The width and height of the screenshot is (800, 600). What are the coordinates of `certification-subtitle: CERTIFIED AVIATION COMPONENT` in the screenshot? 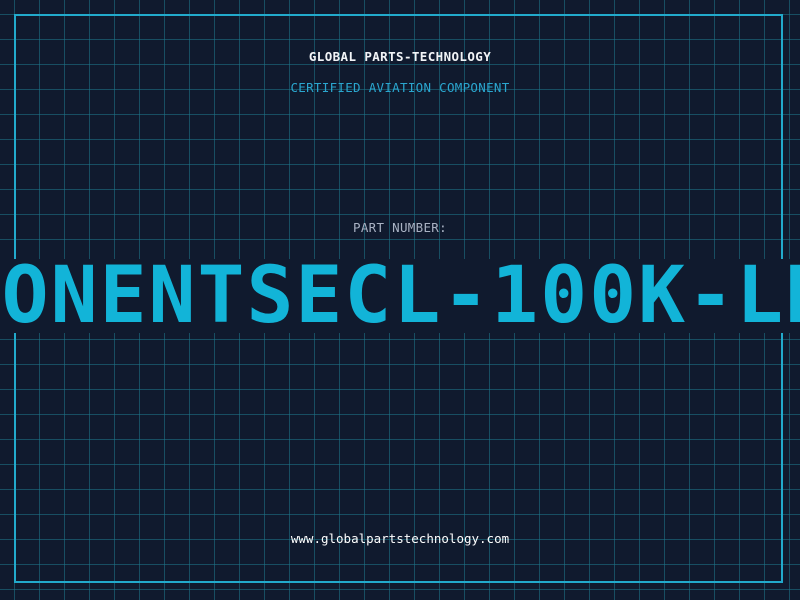 It's located at (400, 87).